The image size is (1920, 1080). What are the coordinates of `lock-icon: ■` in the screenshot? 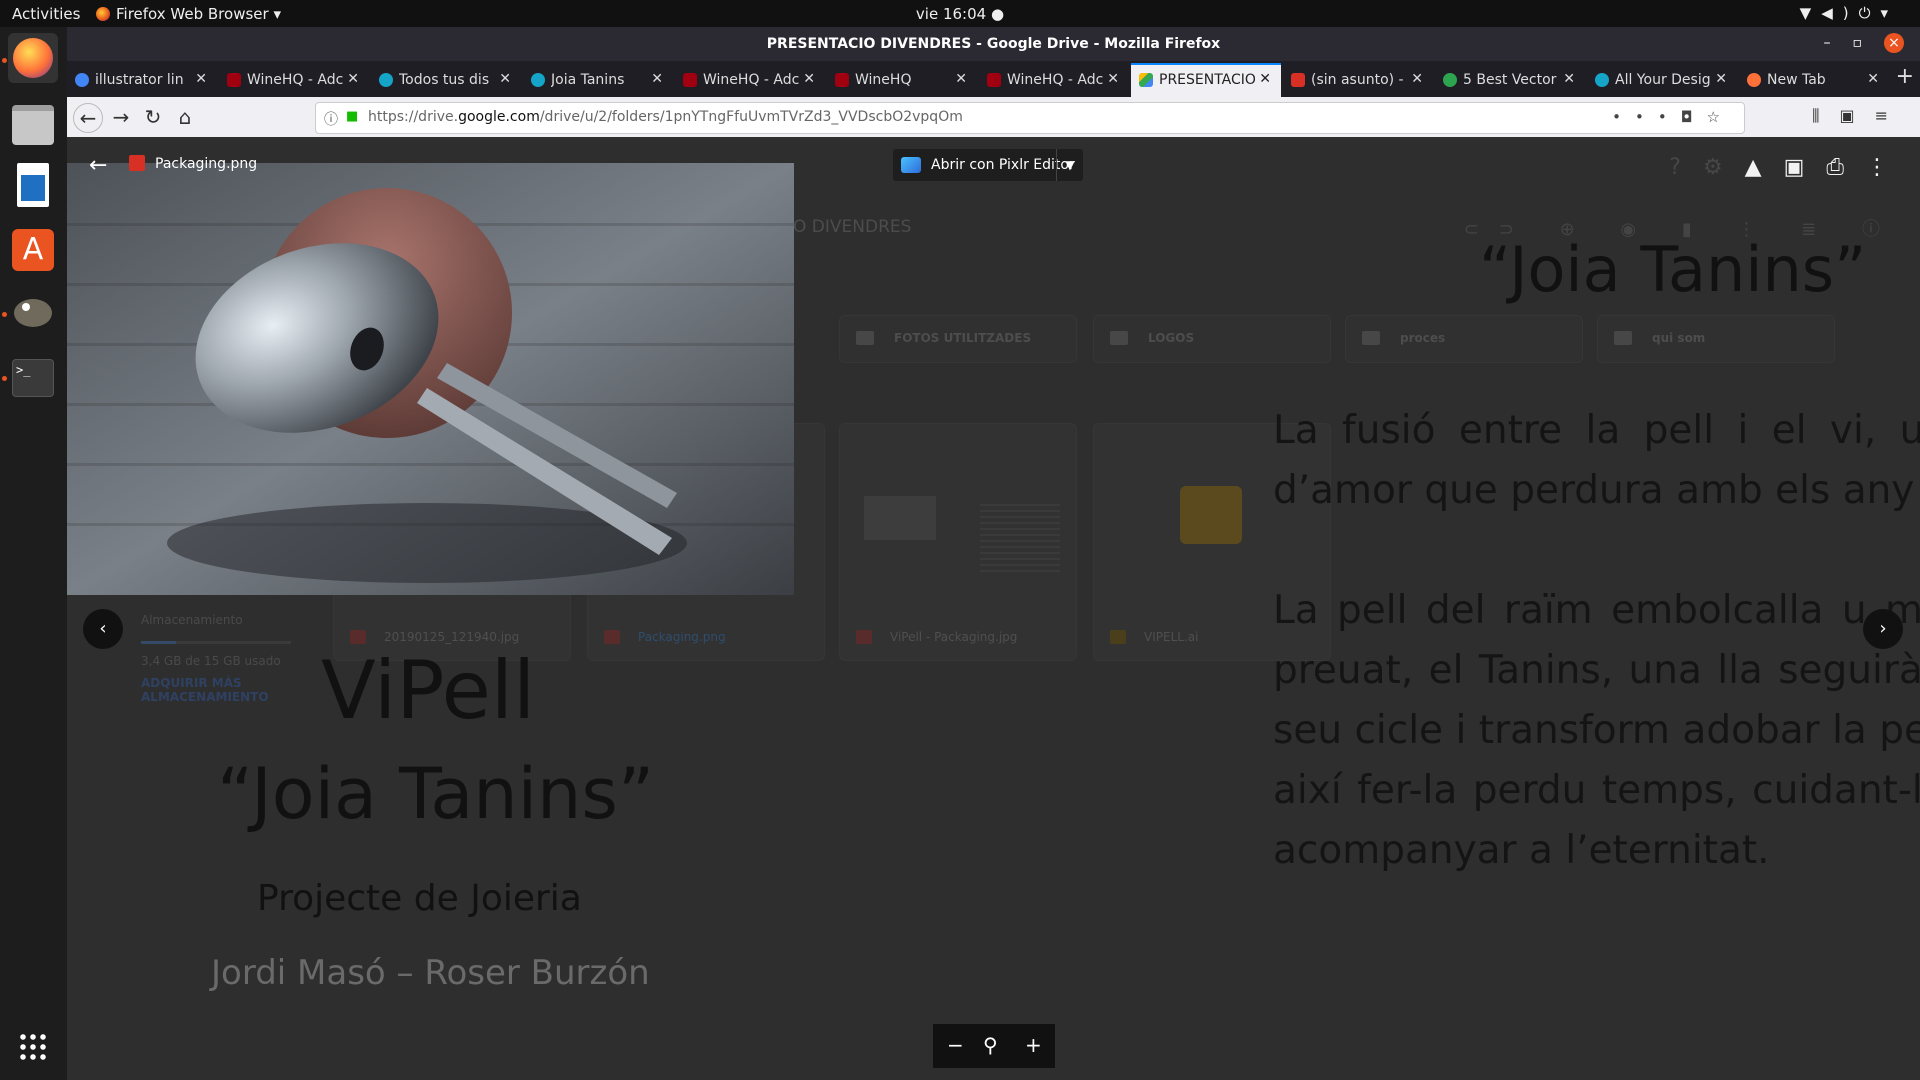 It's located at (352, 116).